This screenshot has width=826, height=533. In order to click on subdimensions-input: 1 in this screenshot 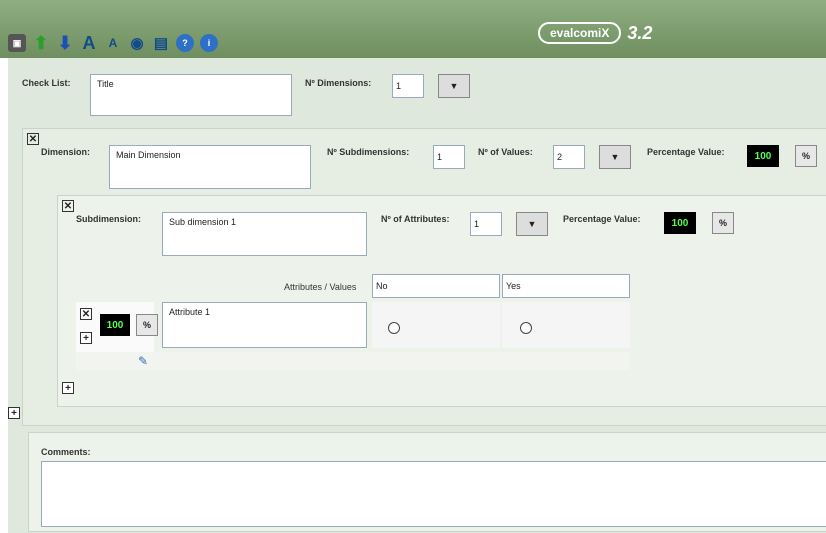, I will do `click(449, 157)`.